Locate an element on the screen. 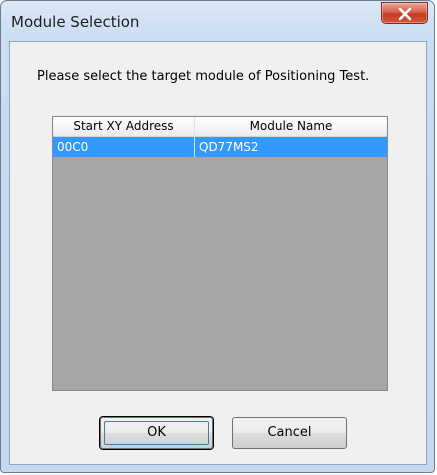 This screenshot has width=437, height=475. close-icon is located at coordinates (405, 14).